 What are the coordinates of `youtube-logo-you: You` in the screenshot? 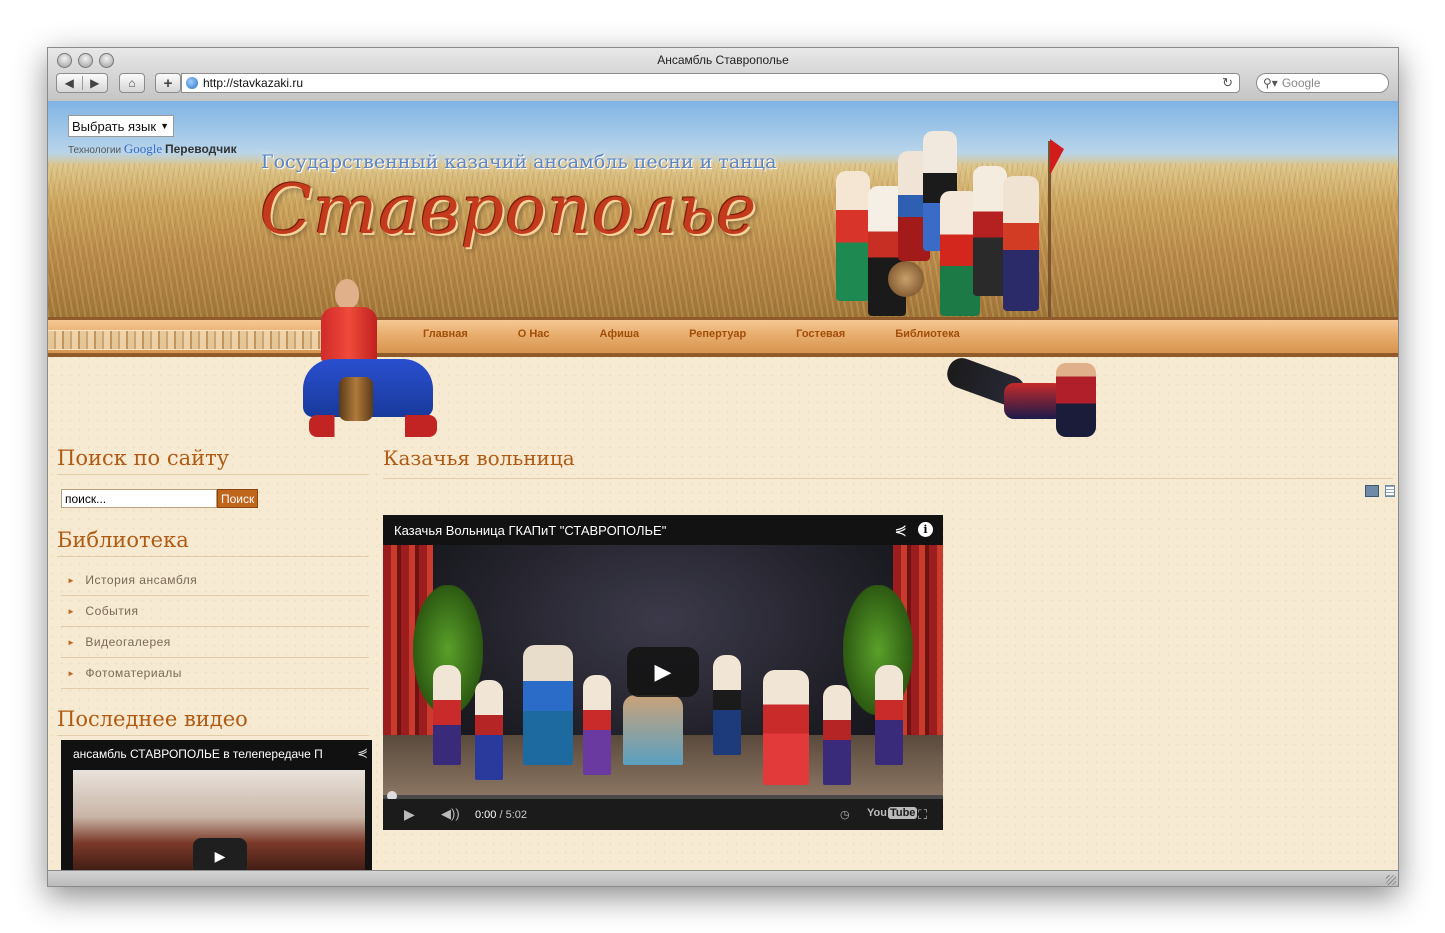 It's located at (877, 813).